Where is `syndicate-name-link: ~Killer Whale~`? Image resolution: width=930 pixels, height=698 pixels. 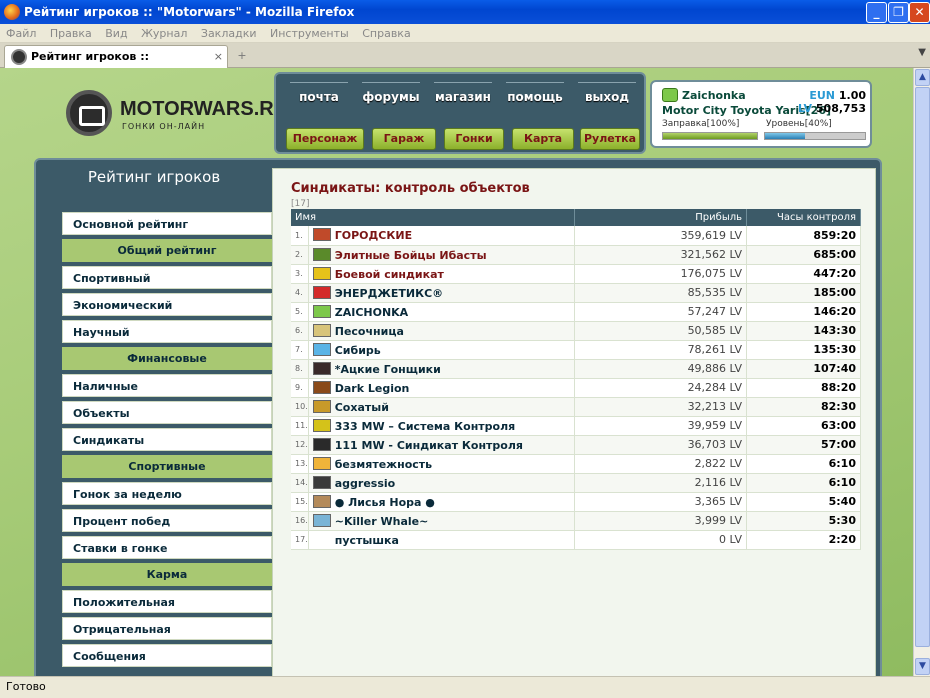
syndicate-name-link: ~Killer Whale~ is located at coordinates (382, 521).